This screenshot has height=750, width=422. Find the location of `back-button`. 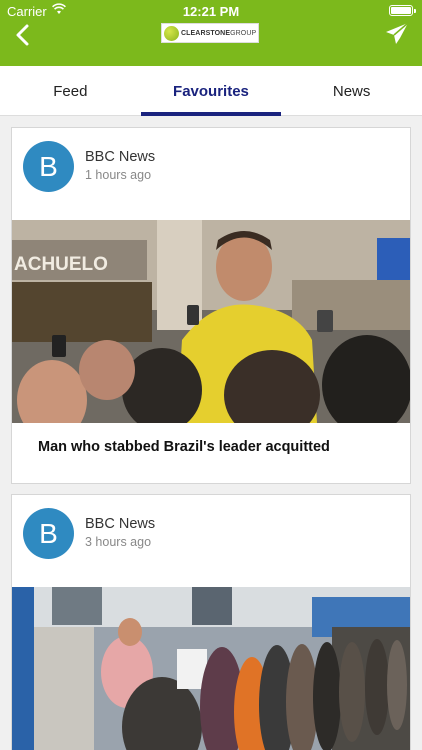

back-button is located at coordinates (23, 35).